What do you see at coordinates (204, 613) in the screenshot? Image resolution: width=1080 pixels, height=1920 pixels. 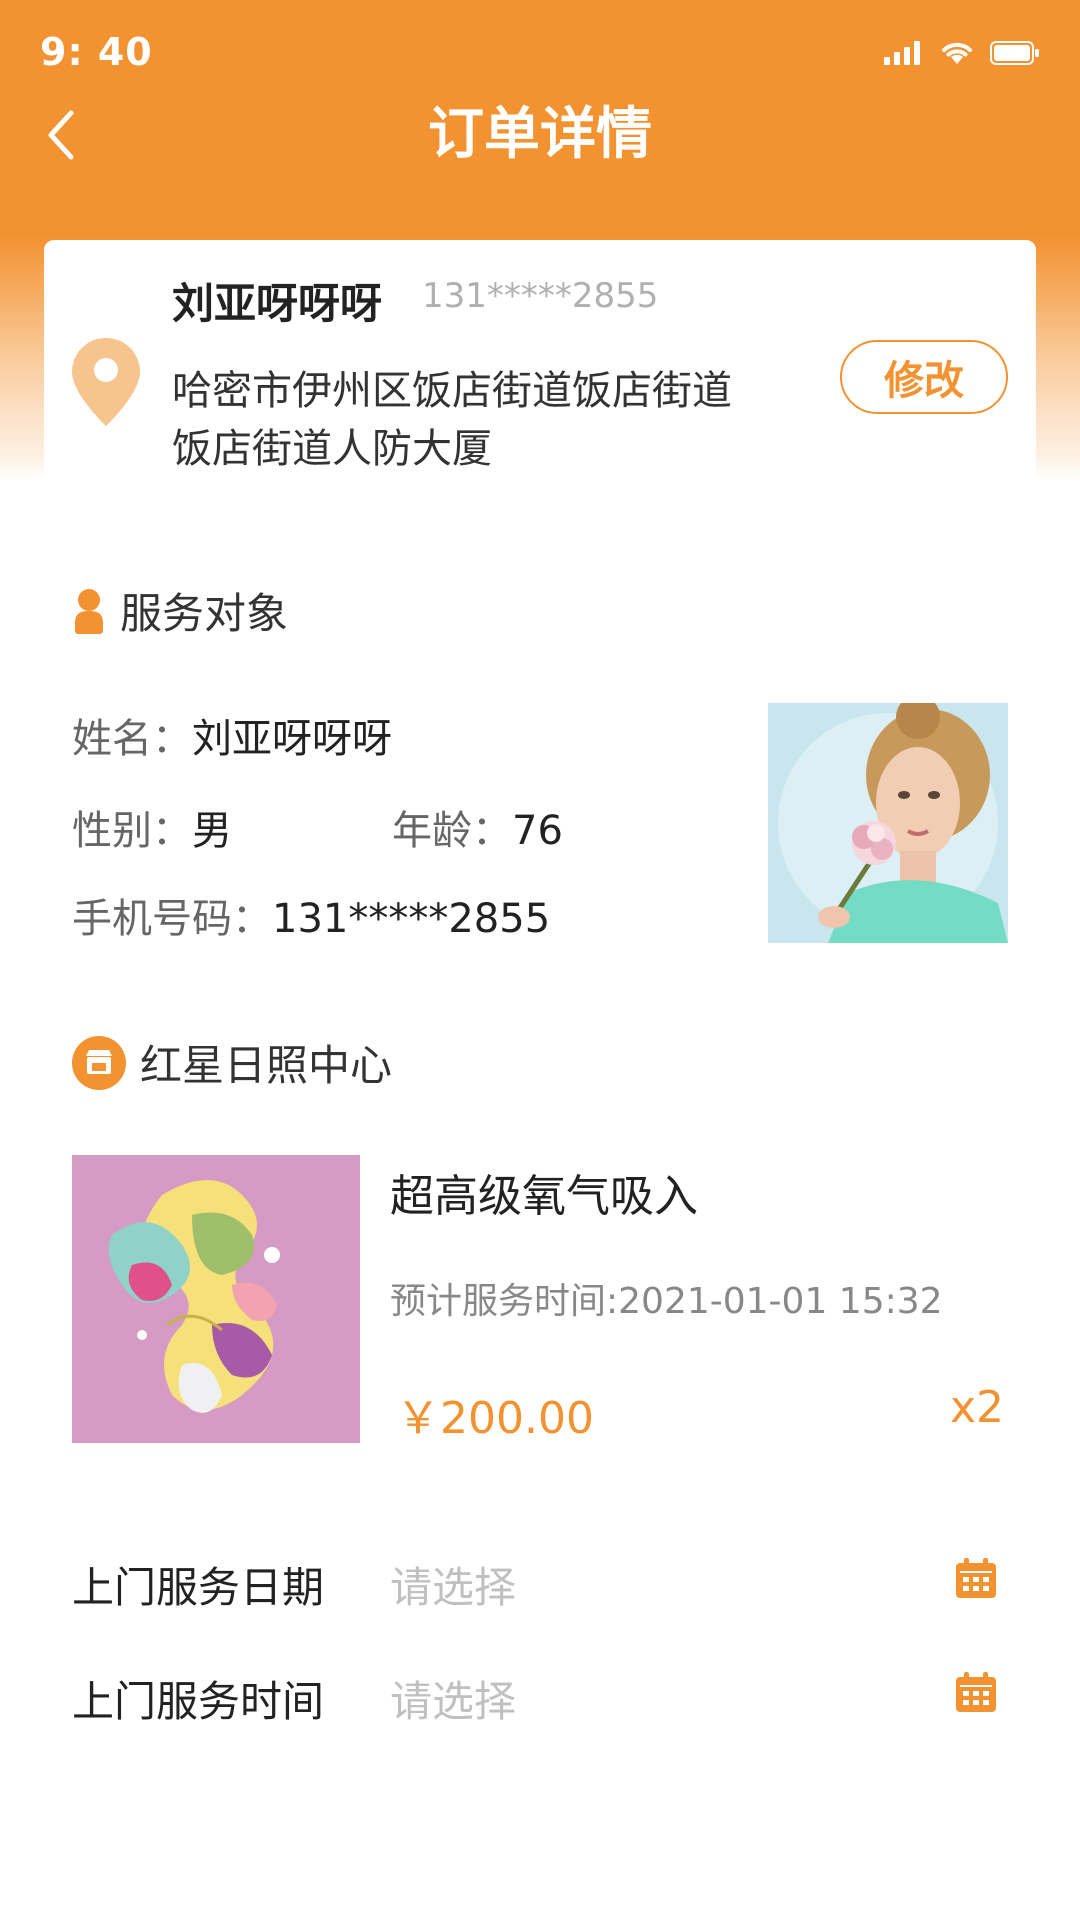 I see `service-target-title: 服务对象` at bounding box center [204, 613].